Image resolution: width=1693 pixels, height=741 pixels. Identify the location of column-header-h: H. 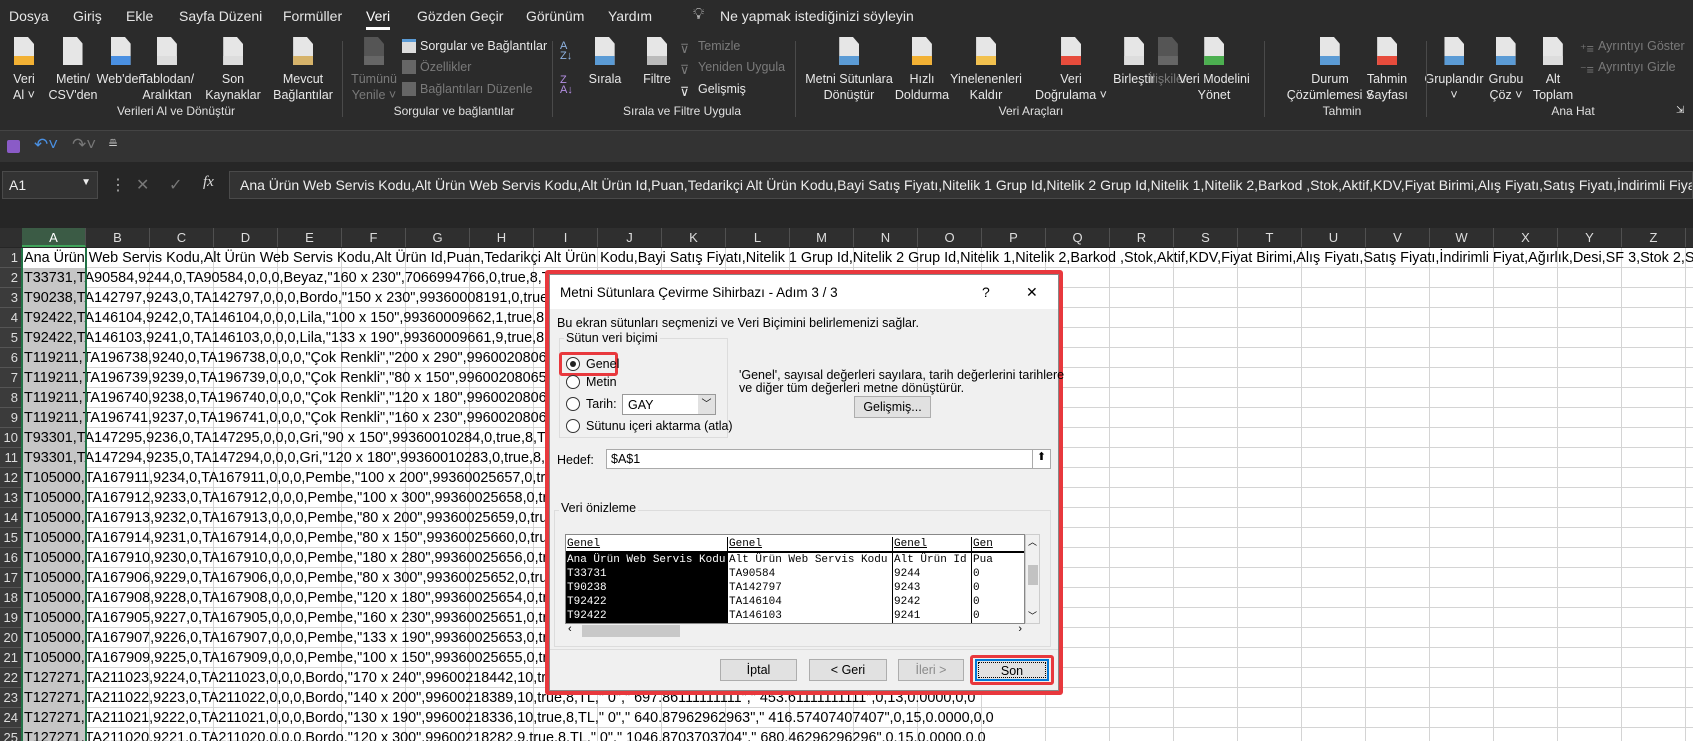
(502, 237).